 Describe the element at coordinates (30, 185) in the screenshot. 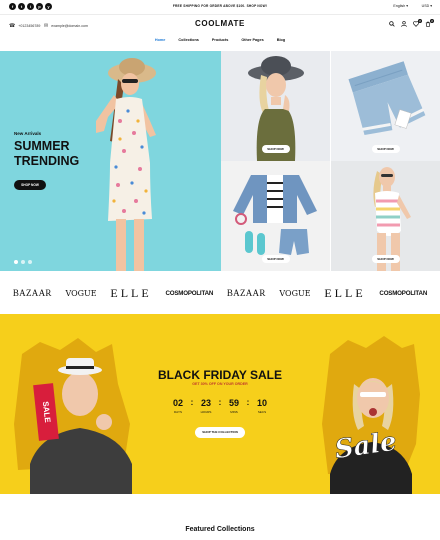

I see `hero-shop-now-button: SHOP NOW` at that location.